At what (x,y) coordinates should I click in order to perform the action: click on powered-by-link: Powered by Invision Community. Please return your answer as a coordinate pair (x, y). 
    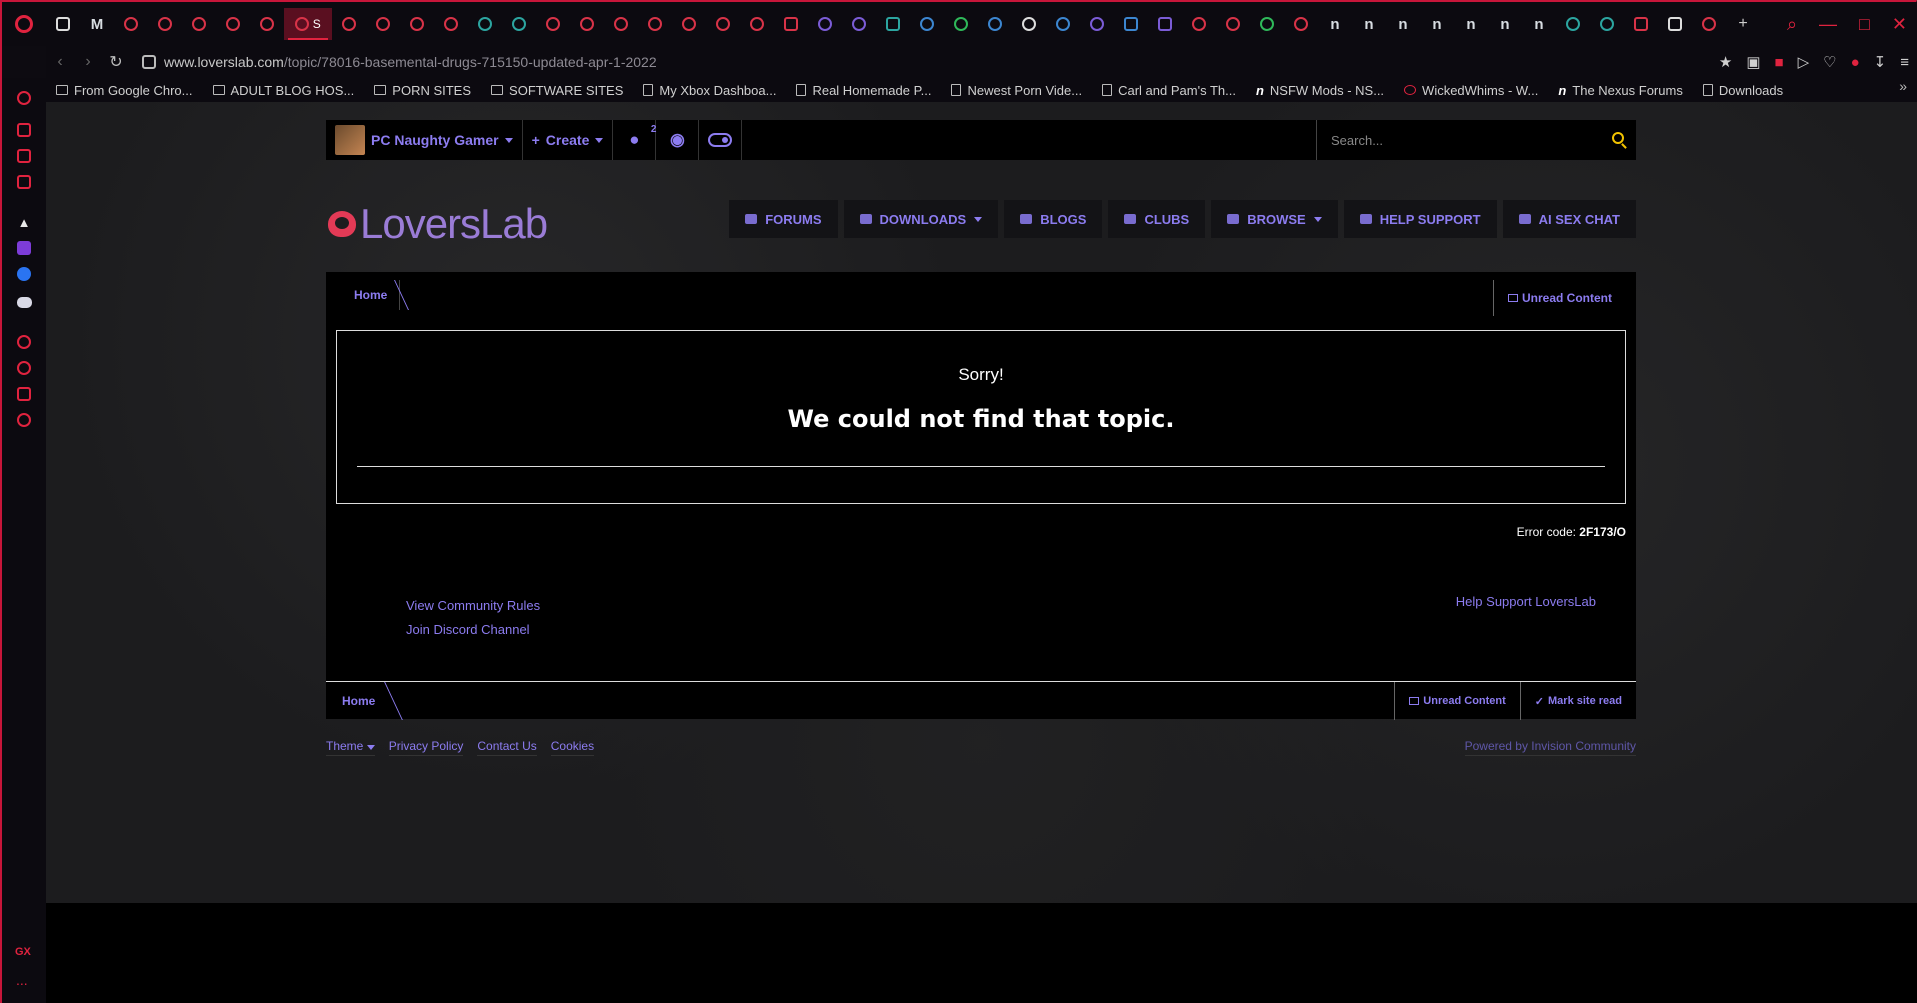
    Looking at the image, I should click on (1550, 747).